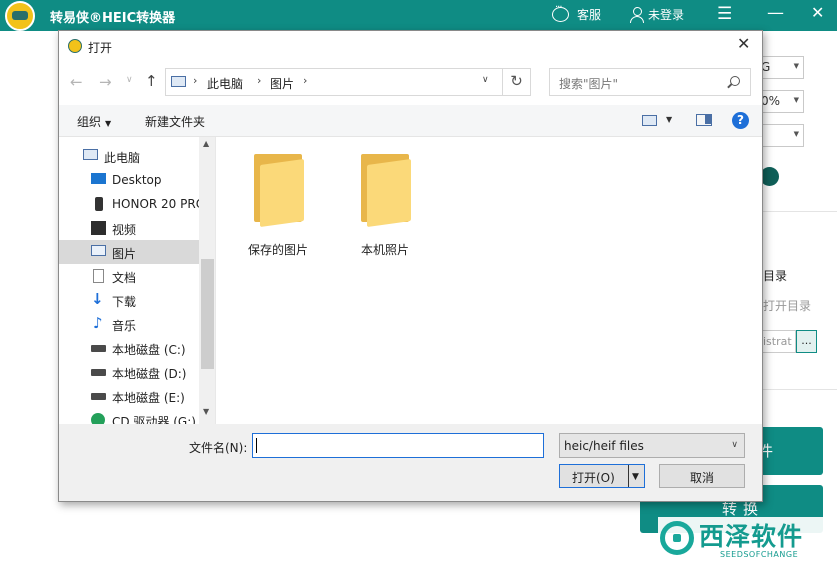  What do you see at coordinates (149, 350) in the screenshot?
I see `nav-item-label: 本地磁盘 (C:)` at bounding box center [149, 350].